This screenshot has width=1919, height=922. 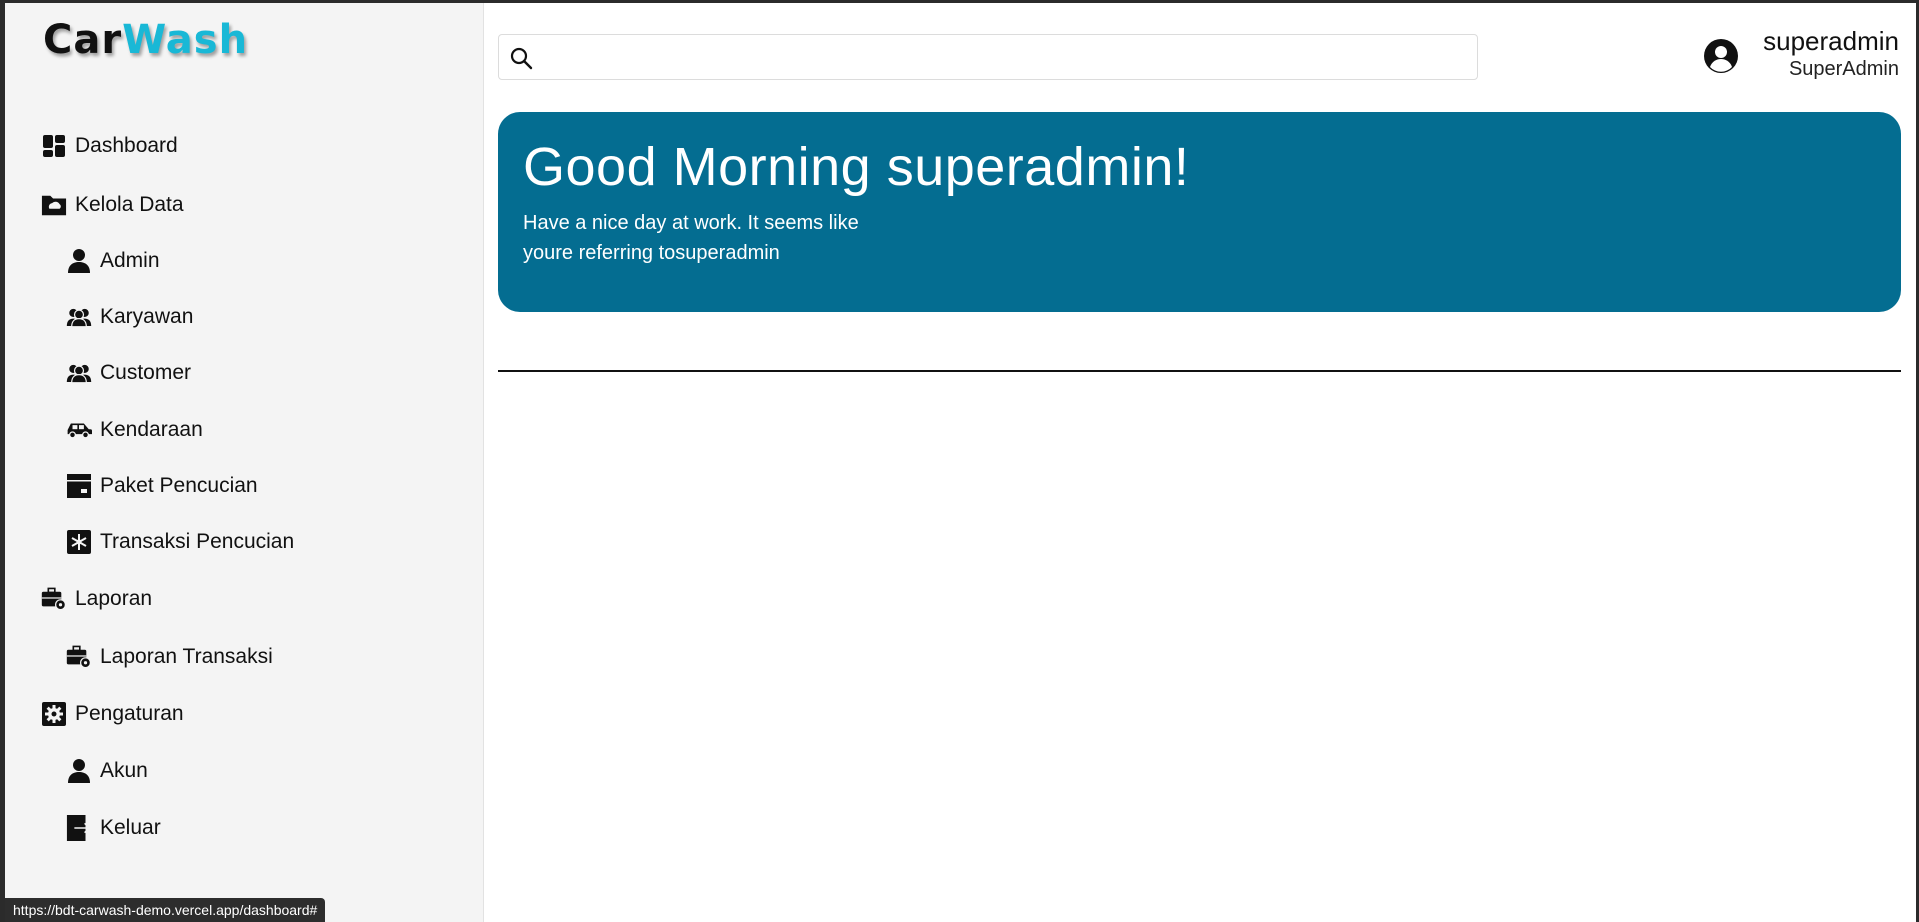 What do you see at coordinates (83, 40) in the screenshot?
I see `brand-logo-car: Car` at bounding box center [83, 40].